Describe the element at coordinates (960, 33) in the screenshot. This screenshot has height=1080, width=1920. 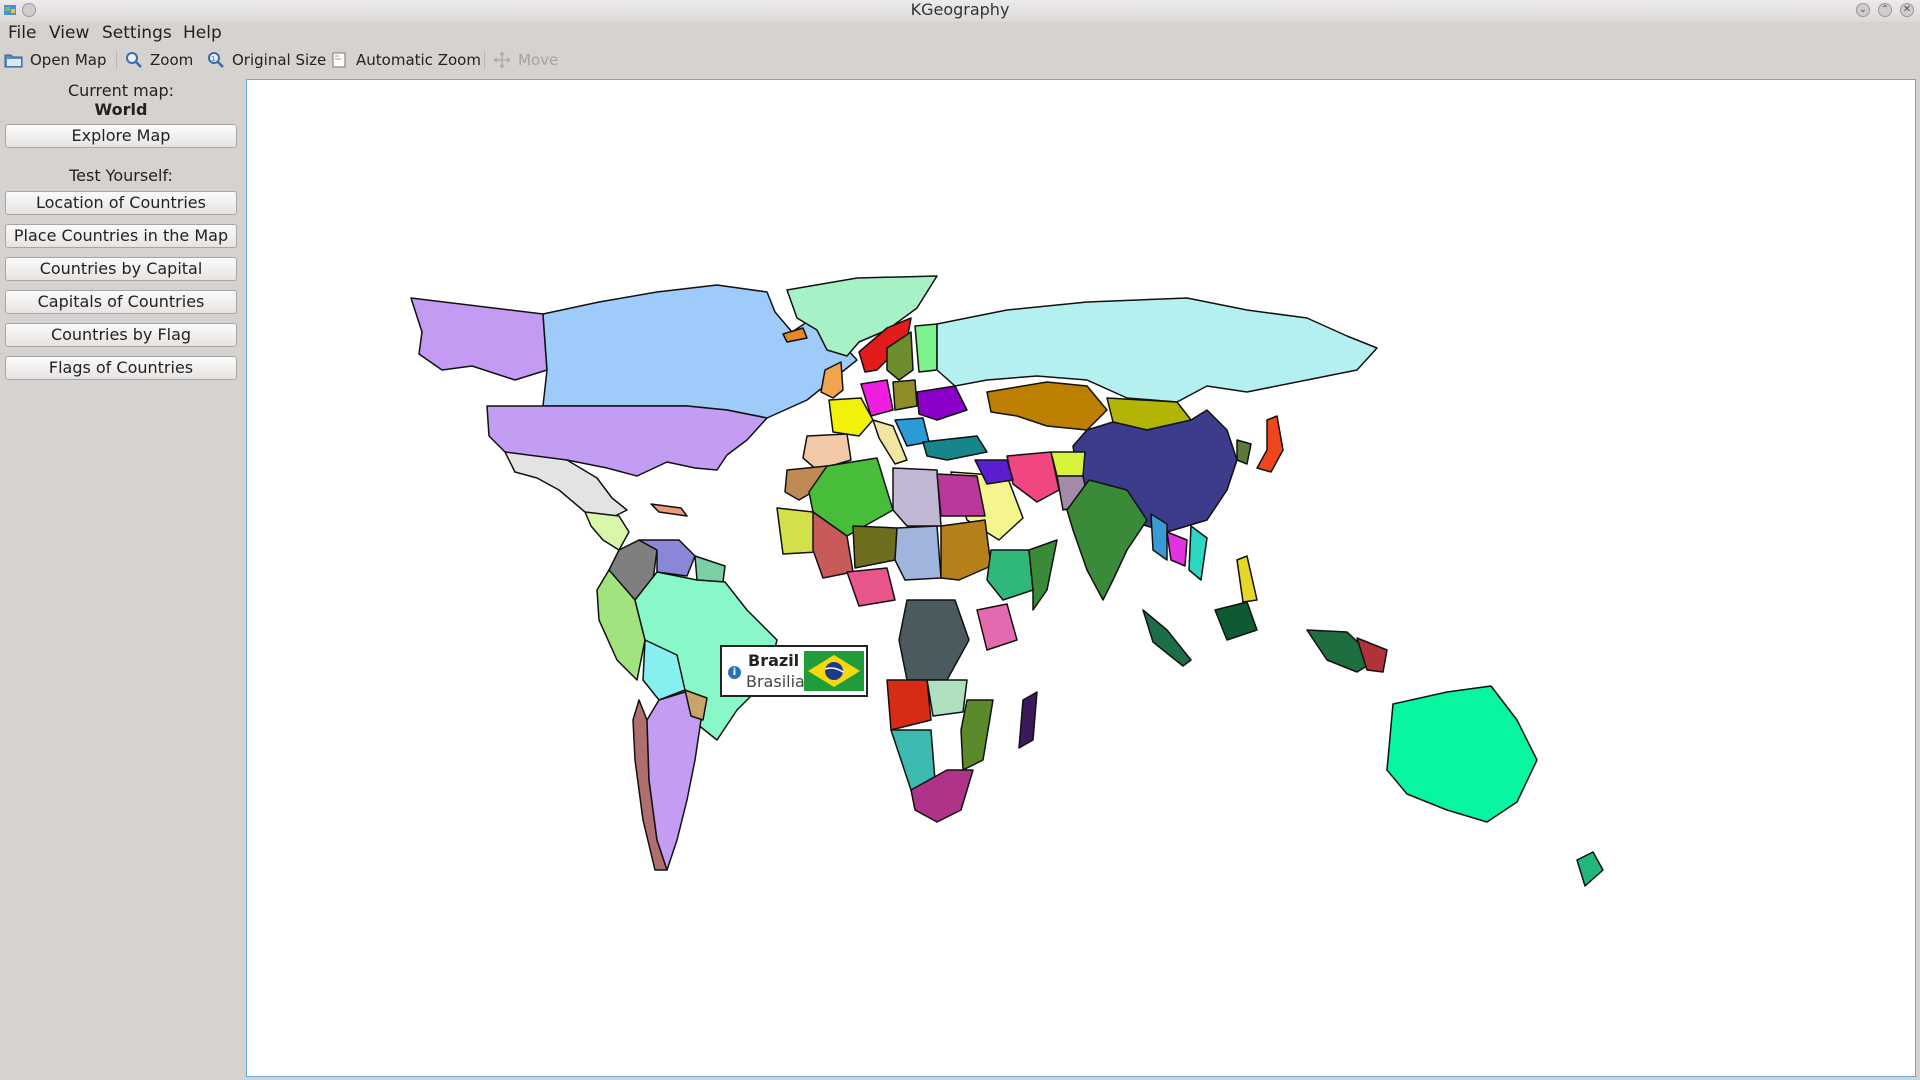
I see `menu-bar: File View Settings Help` at that location.